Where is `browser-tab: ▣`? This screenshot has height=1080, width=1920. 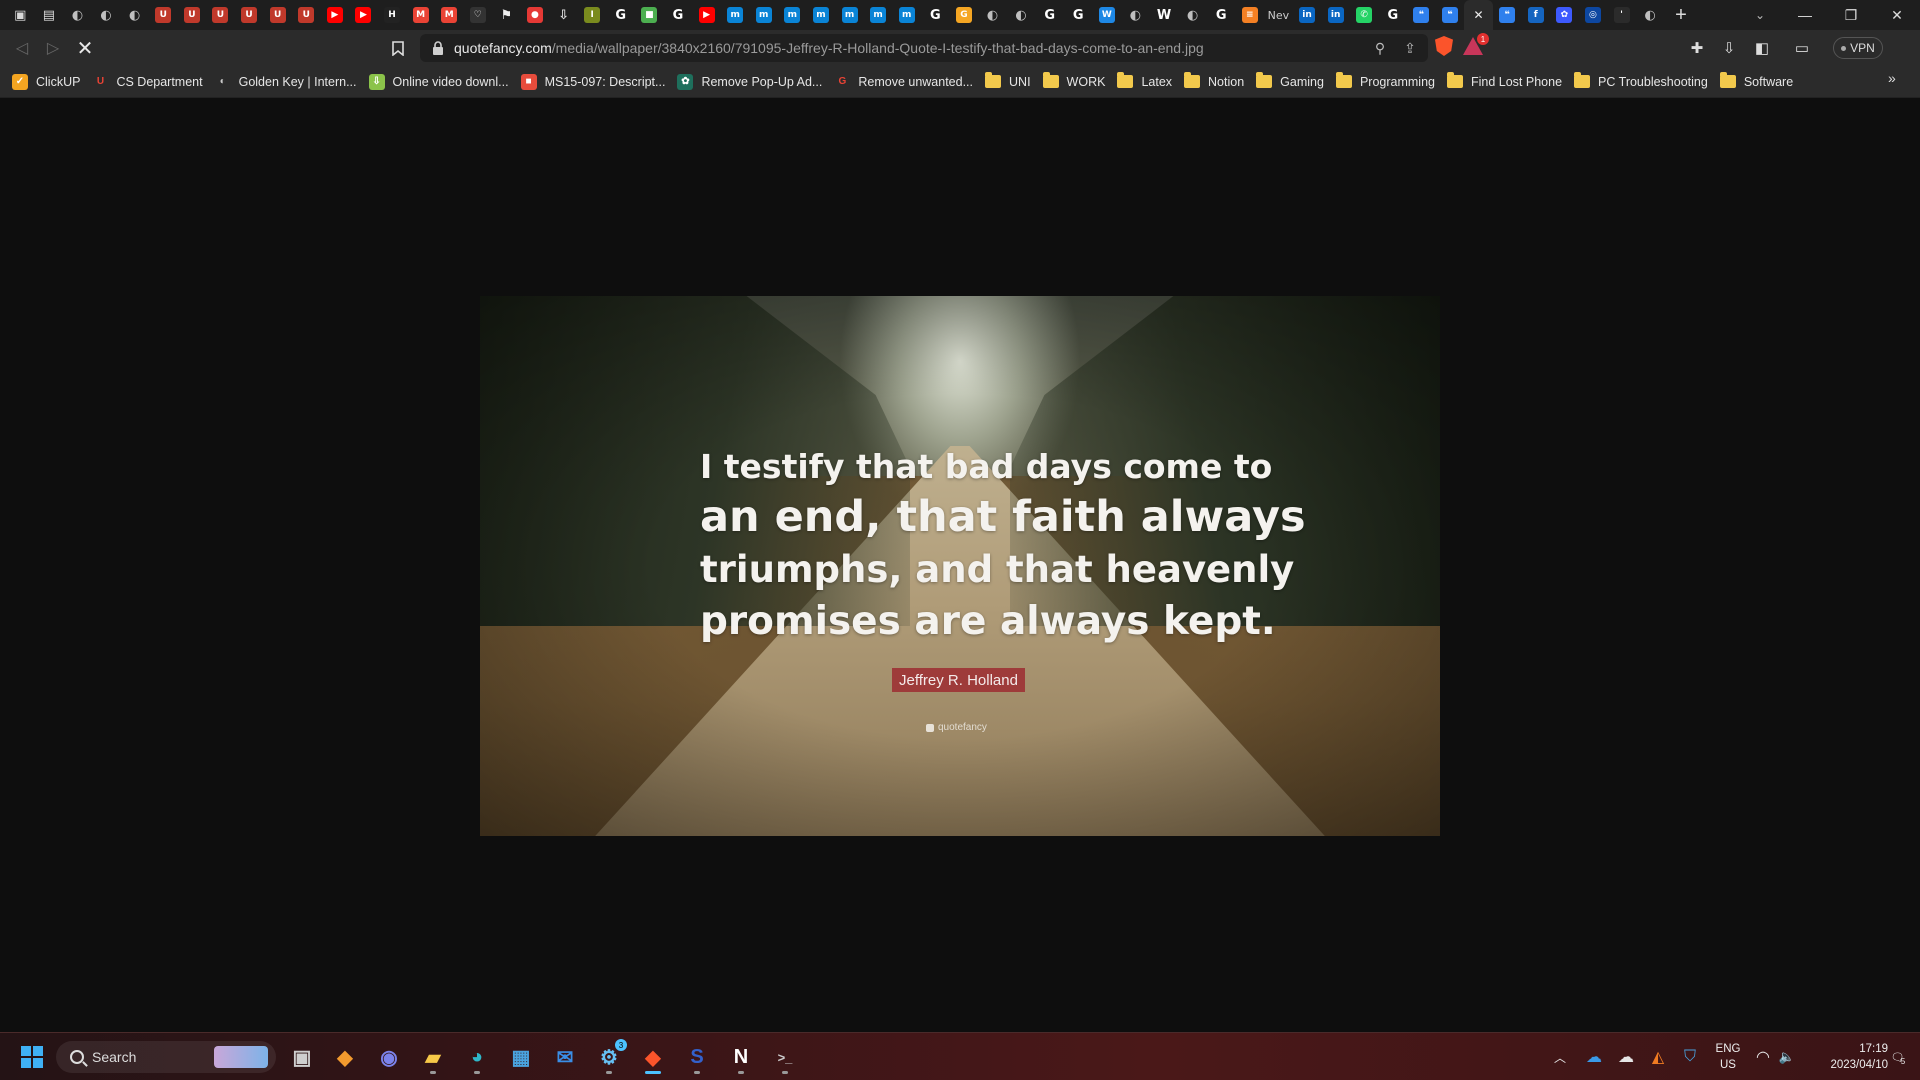 browser-tab: ▣ is located at coordinates (20, 15).